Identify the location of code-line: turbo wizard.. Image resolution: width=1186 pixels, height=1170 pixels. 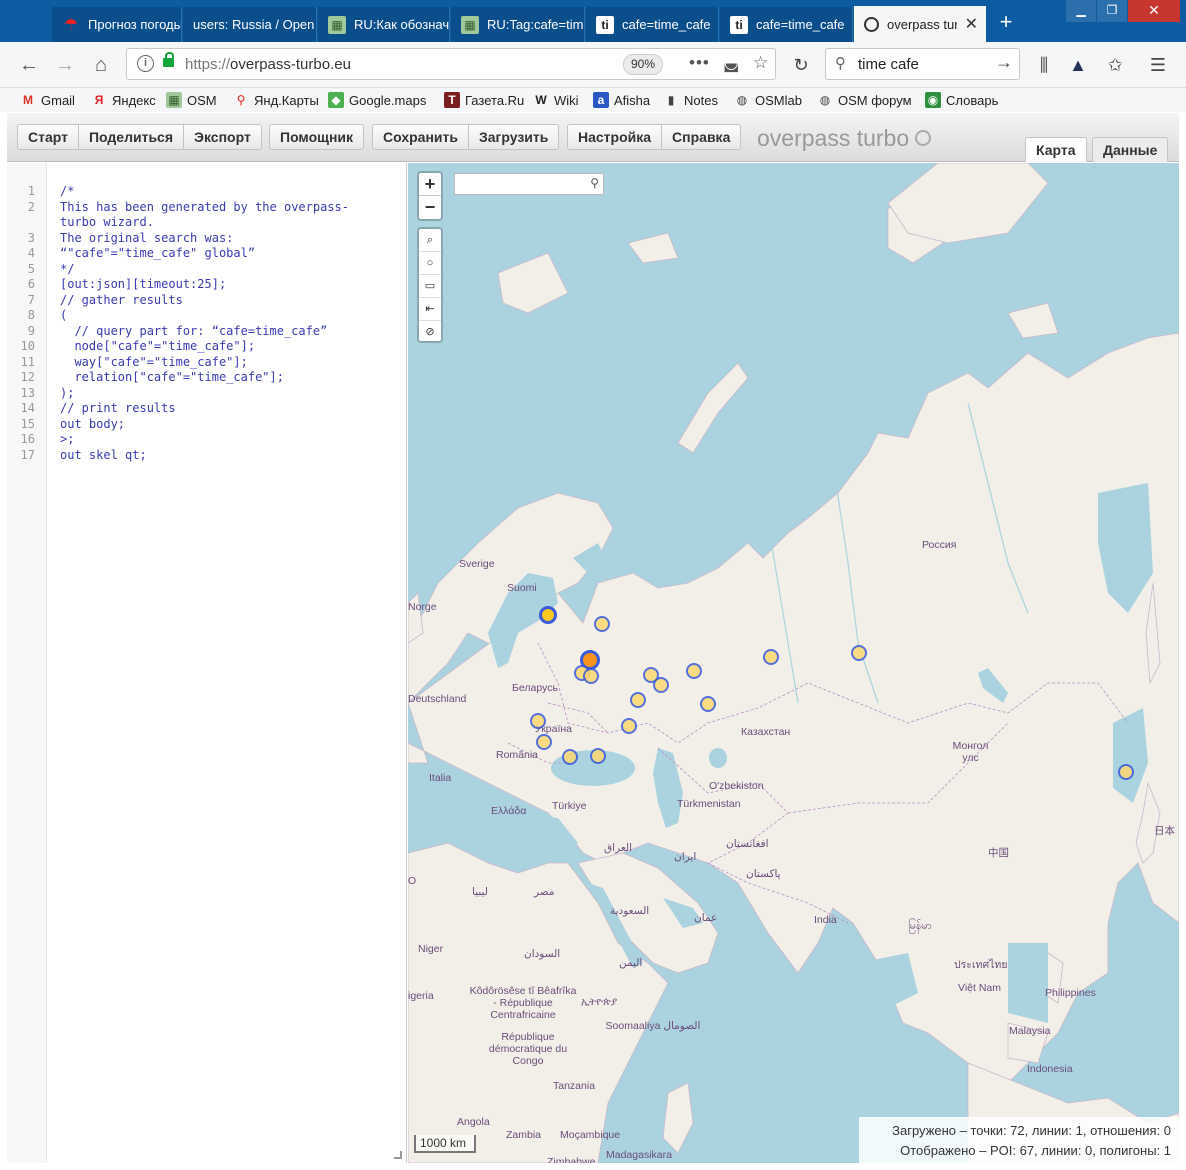
(207, 223).